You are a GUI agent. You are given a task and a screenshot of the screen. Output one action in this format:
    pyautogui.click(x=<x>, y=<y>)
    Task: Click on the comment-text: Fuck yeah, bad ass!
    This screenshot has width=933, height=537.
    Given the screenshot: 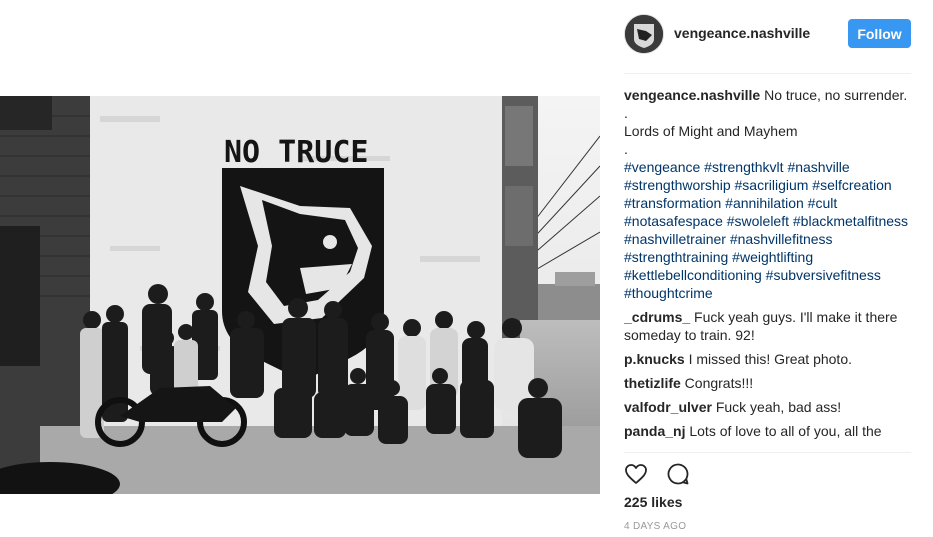 What is the action you would take?
    pyautogui.click(x=778, y=407)
    